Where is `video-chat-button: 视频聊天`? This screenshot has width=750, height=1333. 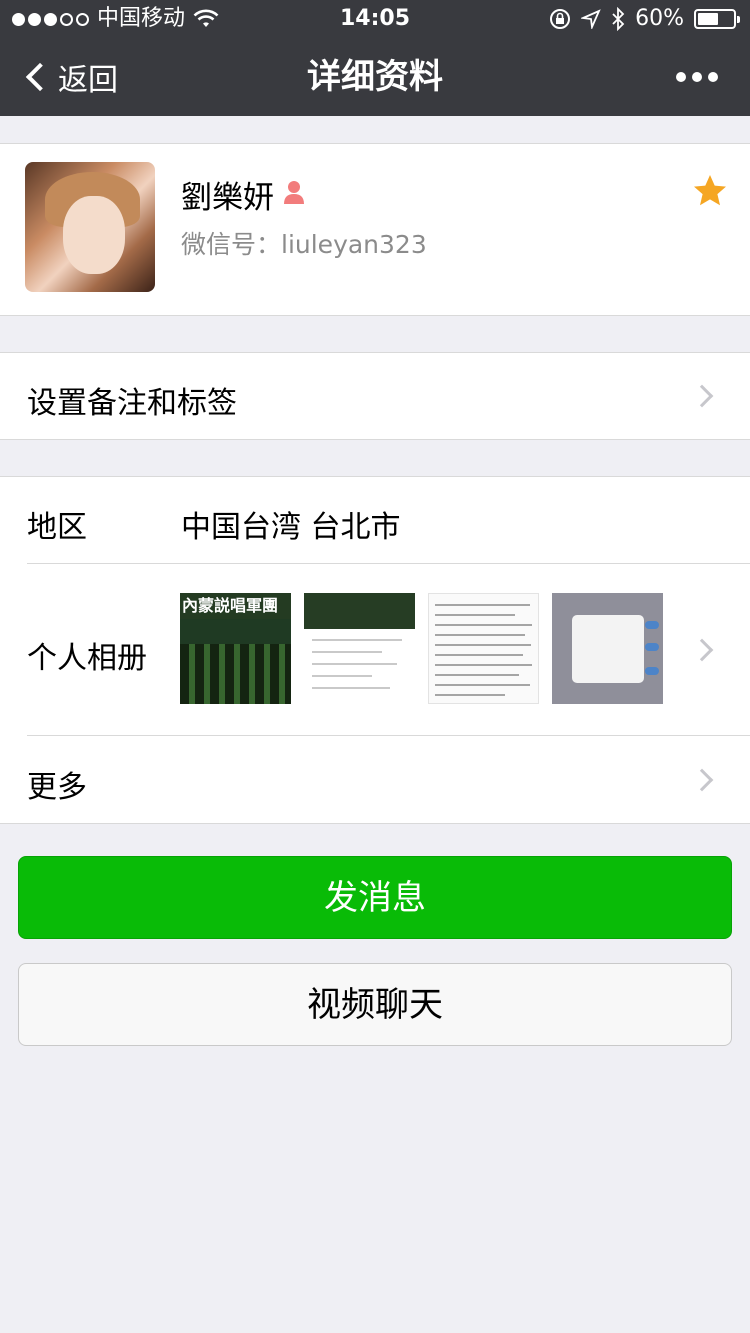 video-chat-button: 视频聊天 is located at coordinates (375, 1004).